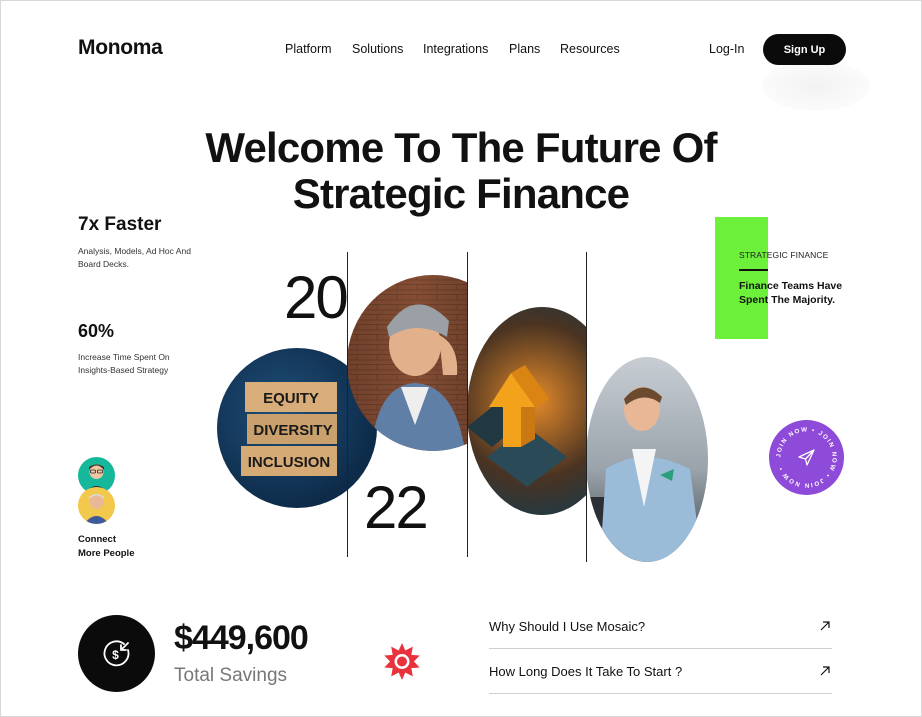 The height and width of the screenshot is (717, 922). Describe the element at coordinates (660, 626) in the screenshot. I see `faq-item: Why Should I Use Mosaic?` at that location.